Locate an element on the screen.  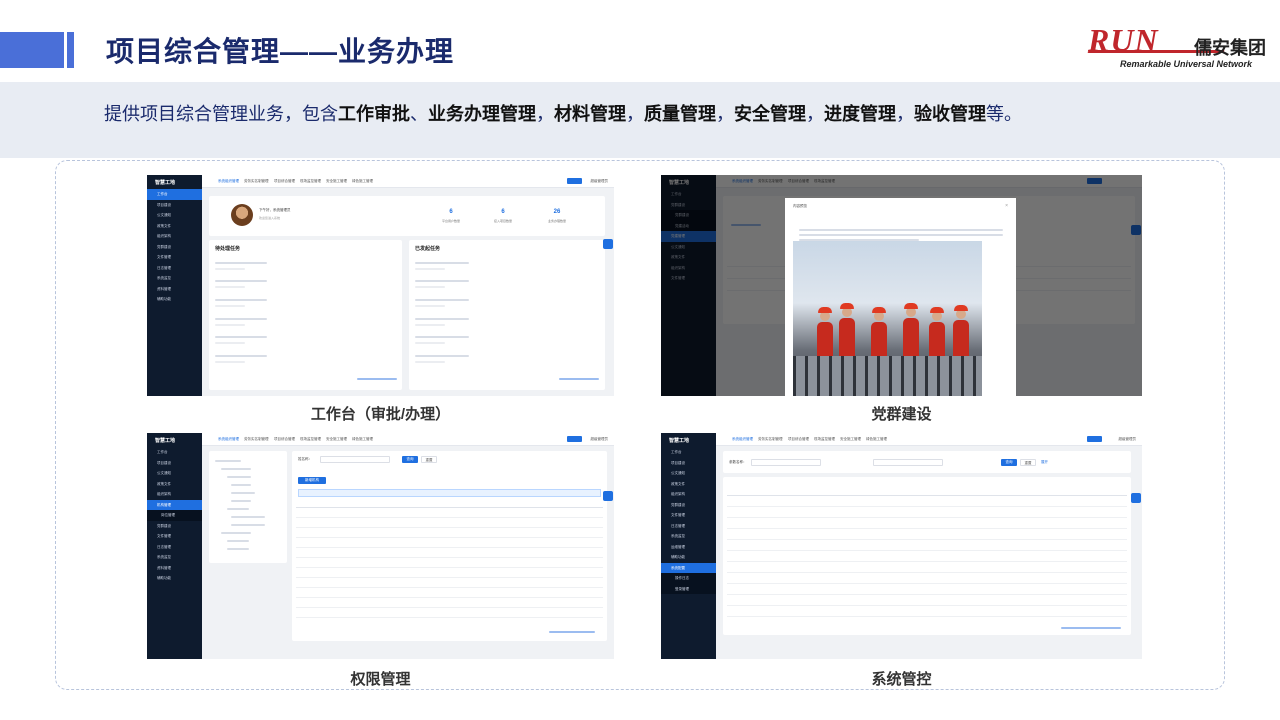
sidebar-brand: 智慧工地 is located at coordinates (165, 441).